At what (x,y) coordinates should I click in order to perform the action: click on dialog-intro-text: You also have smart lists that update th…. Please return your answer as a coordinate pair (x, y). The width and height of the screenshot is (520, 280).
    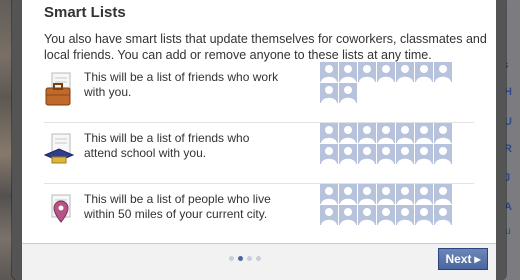
    Looking at the image, I should click on (265, 47).